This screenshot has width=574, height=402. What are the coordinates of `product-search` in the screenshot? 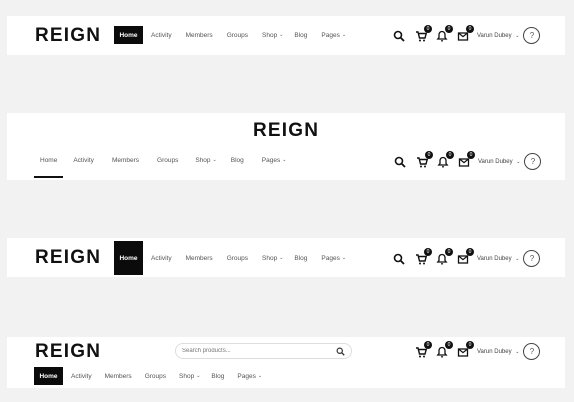 It's located at (263, 351).